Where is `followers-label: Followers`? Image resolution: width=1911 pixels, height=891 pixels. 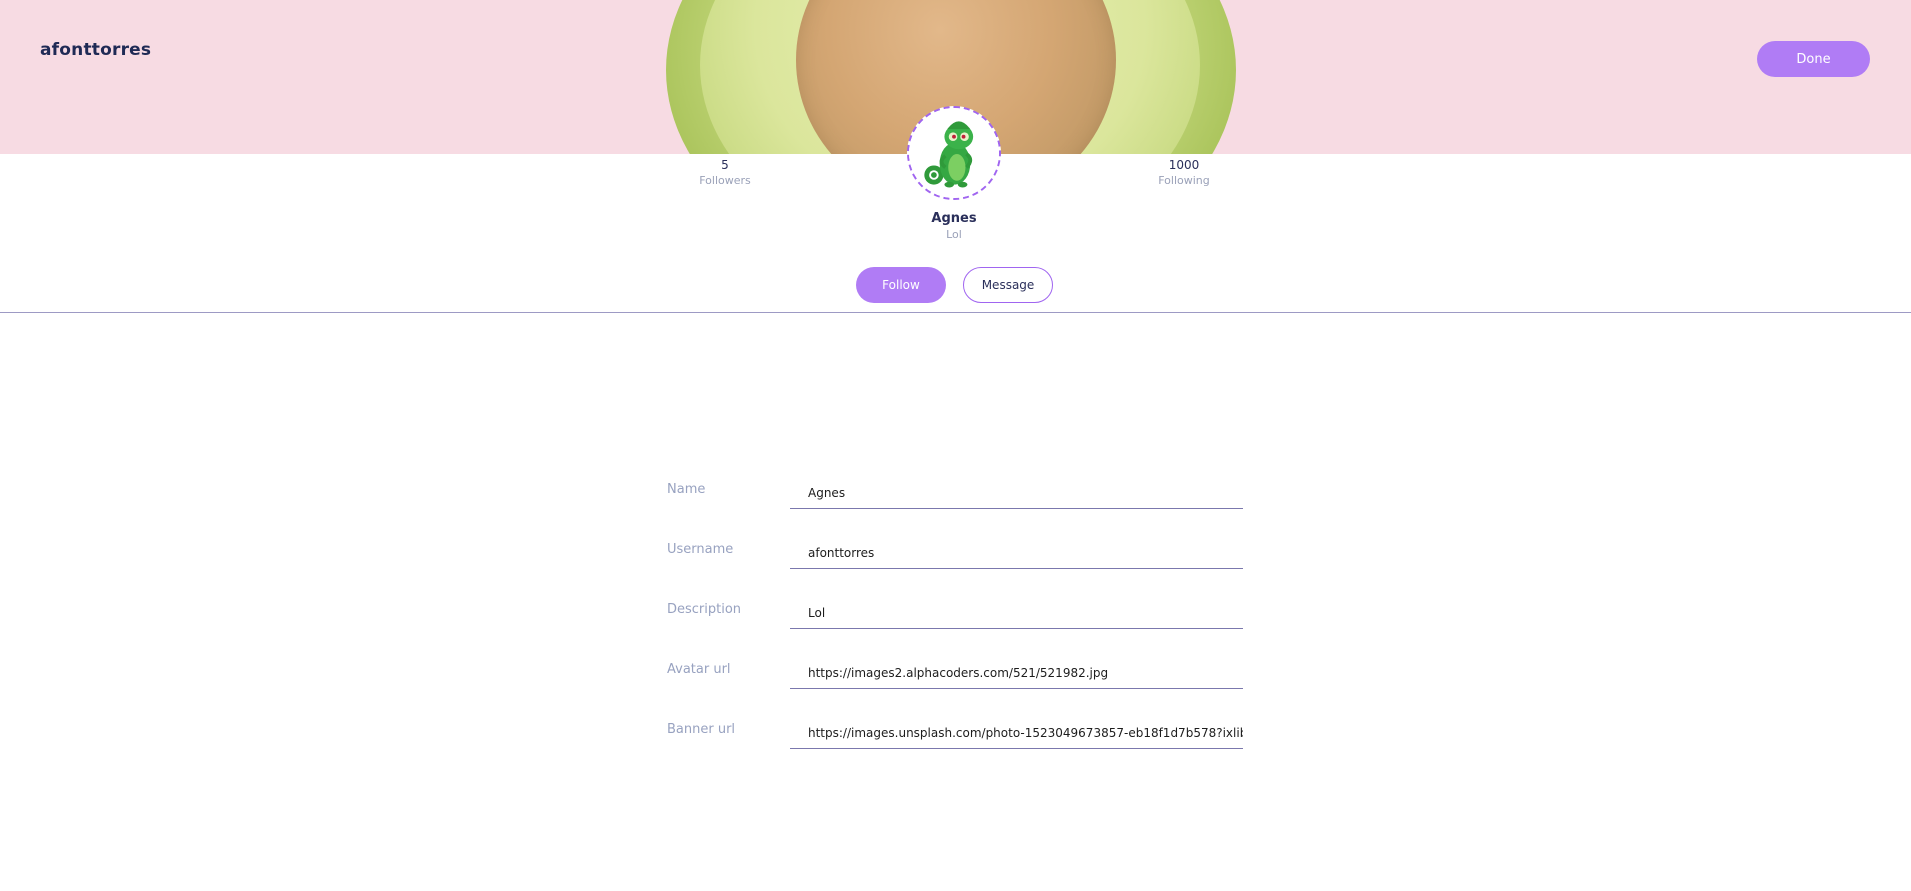
followers-label: Followers is located at coordinates (725, 180).